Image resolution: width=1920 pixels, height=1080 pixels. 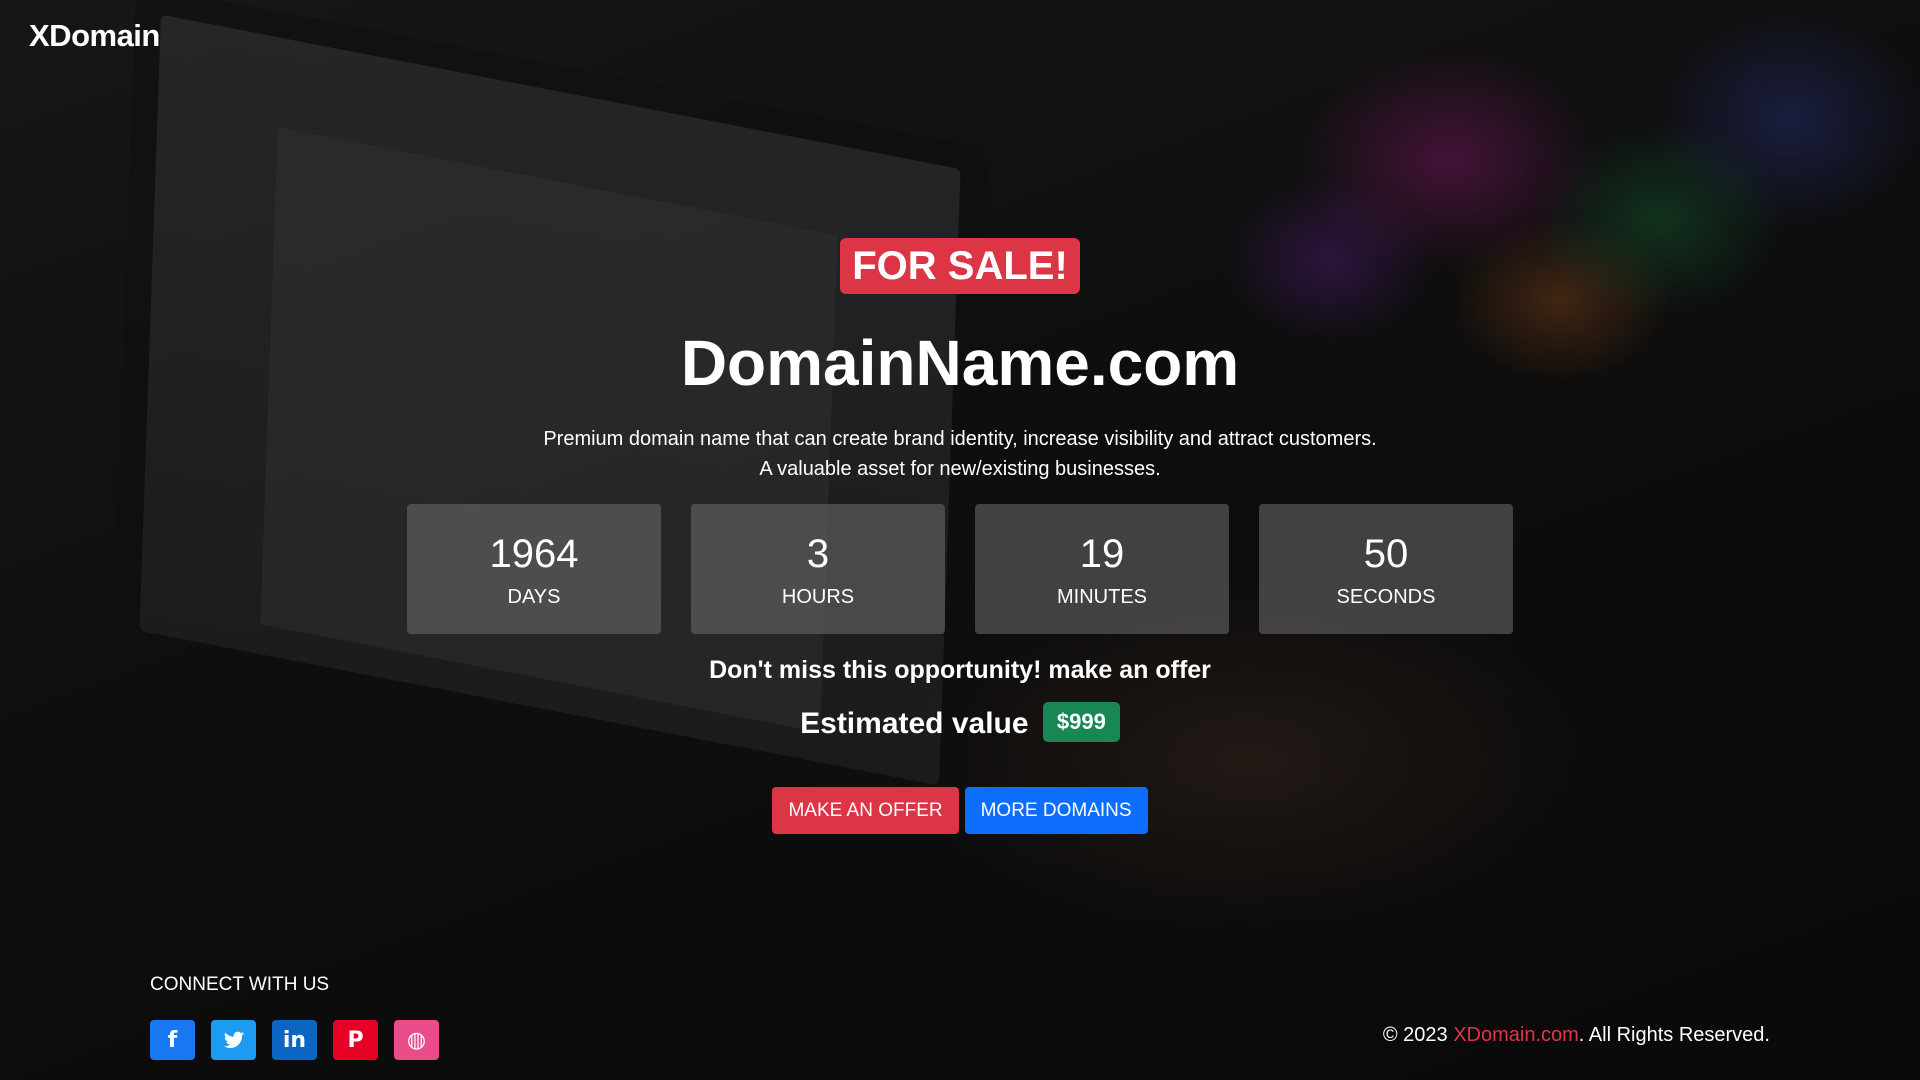 What do you see at coordinates (416, 1040) in the screenshot?
I see `dribbble-icon: ◍` at bounding box center [416, 1040].